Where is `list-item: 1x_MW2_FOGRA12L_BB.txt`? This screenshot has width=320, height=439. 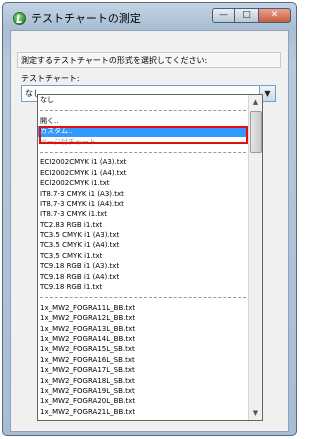 list-item: 1x_MW2_FOGRA12L_BB.txt is located at coordinates (143, 318).